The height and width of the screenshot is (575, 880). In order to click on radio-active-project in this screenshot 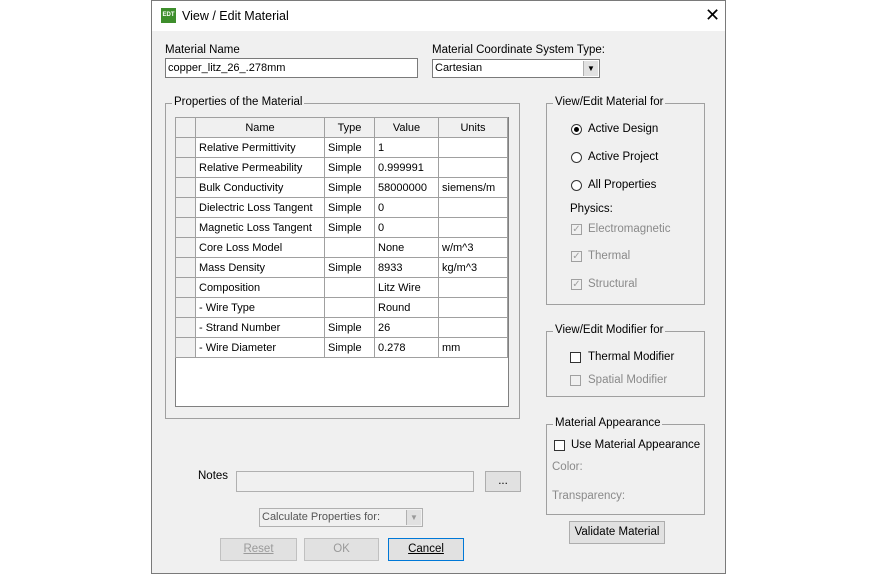, I will do `click(576, 157)`.